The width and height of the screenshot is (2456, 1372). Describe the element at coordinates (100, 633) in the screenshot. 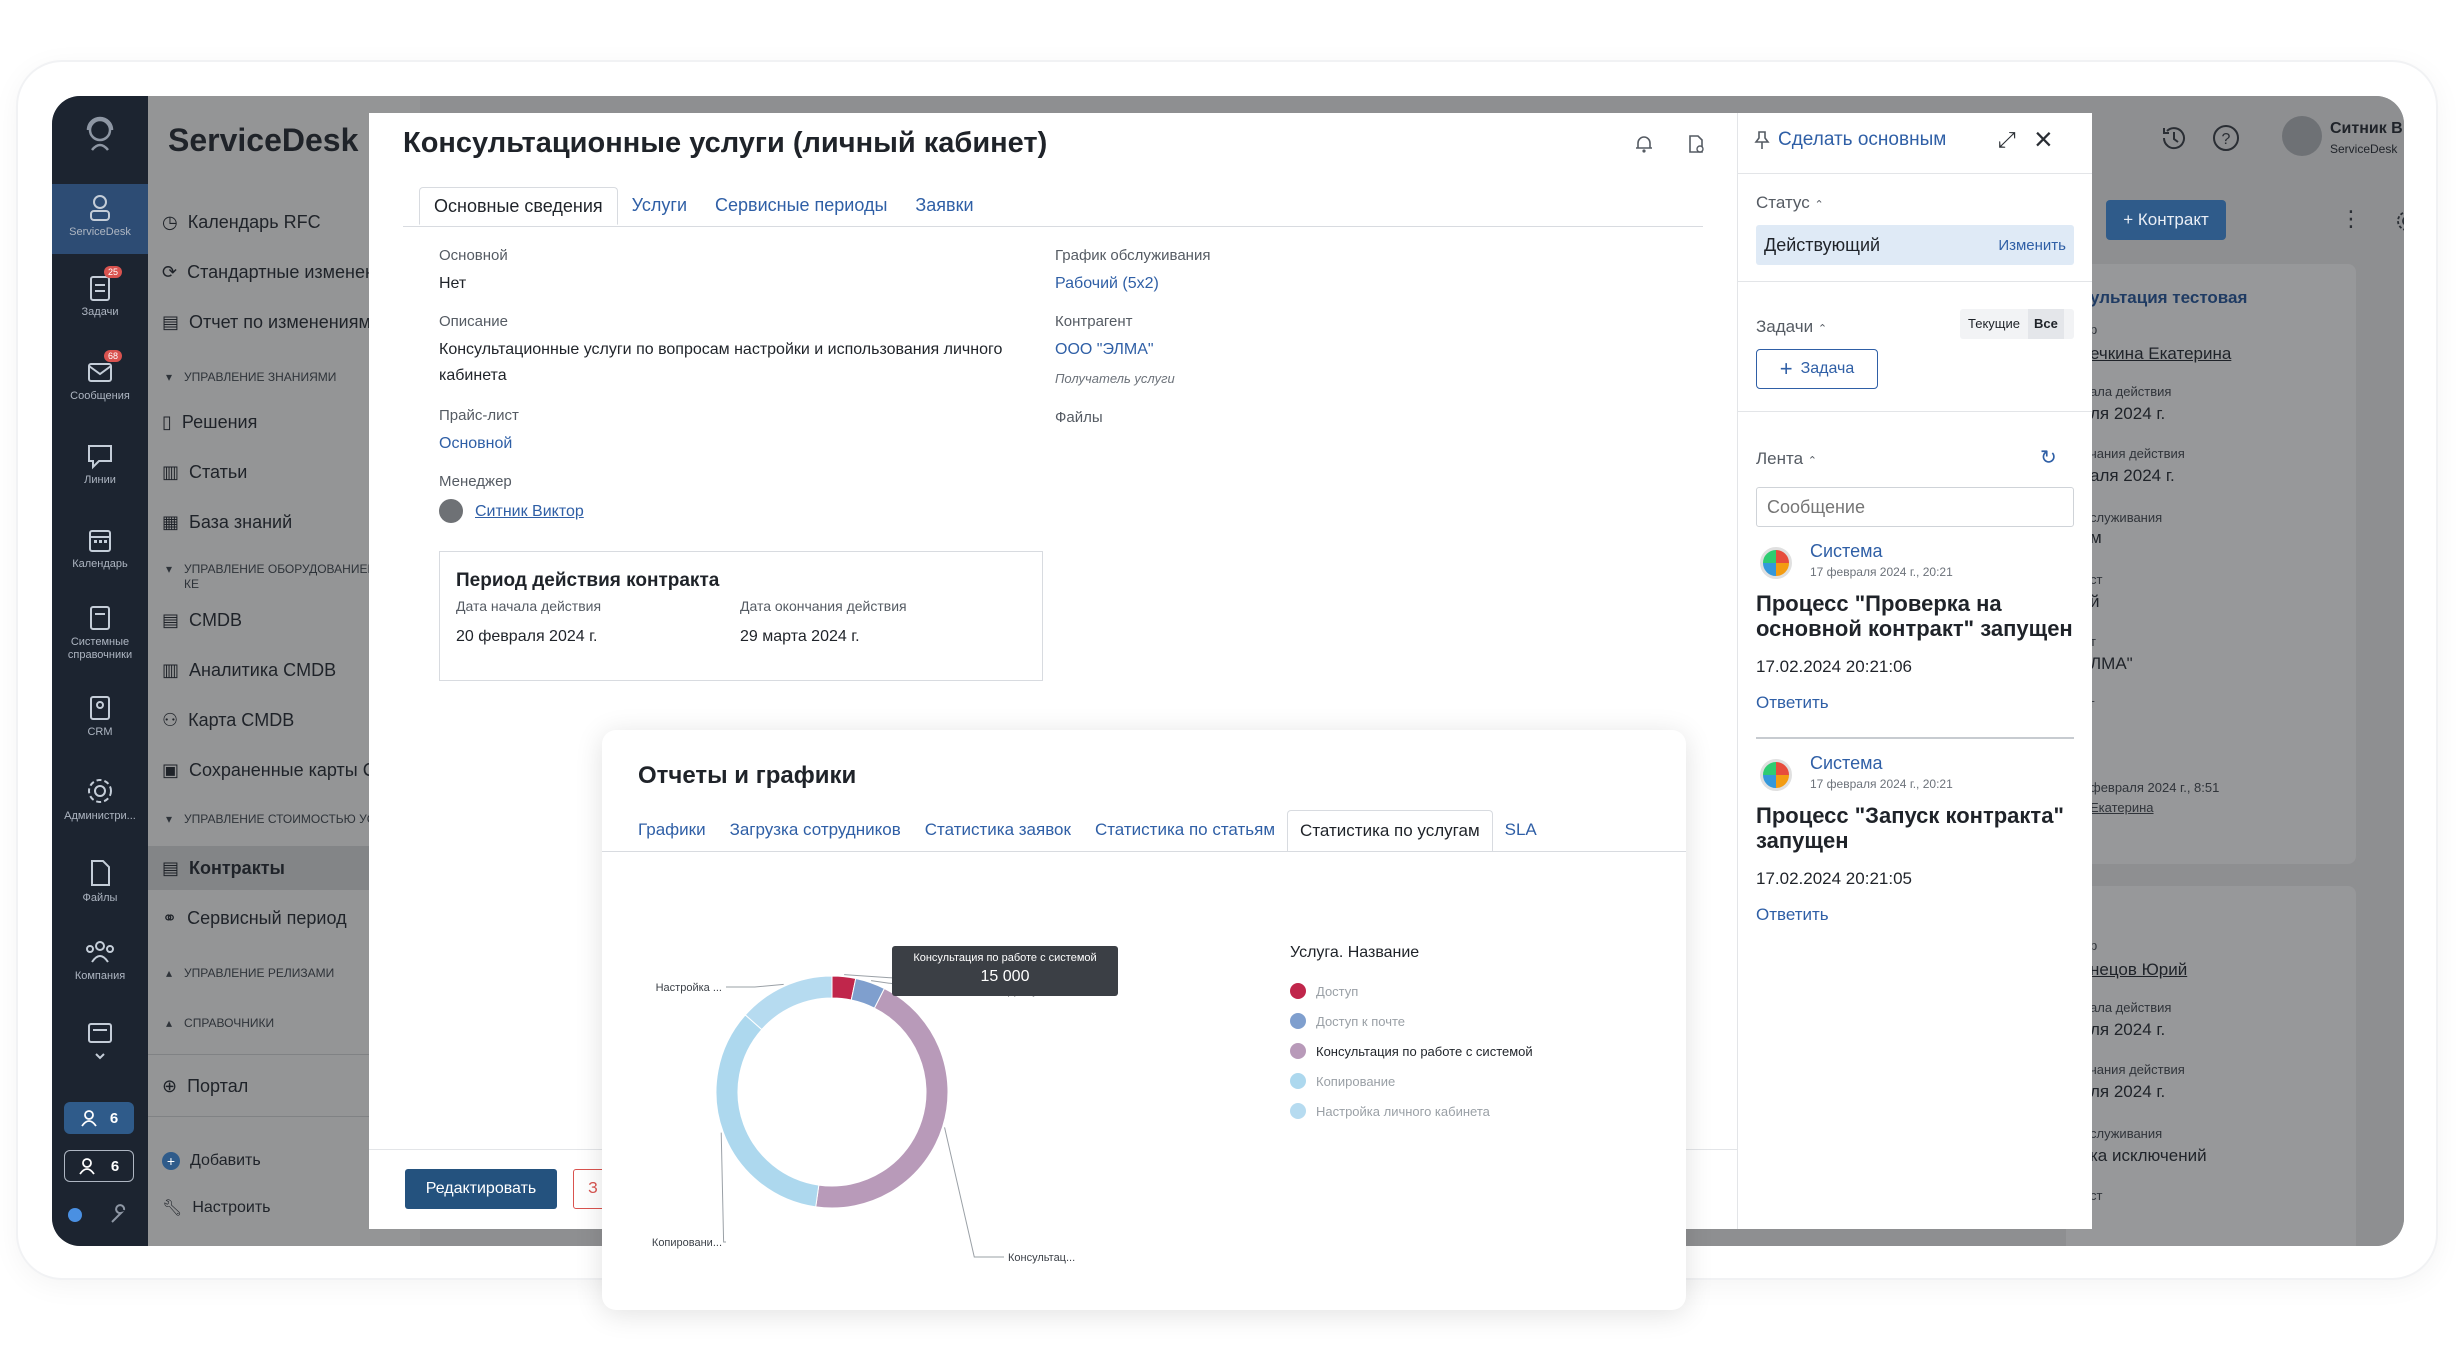

I see `rail-item-directories: Системные справочники` at that location.